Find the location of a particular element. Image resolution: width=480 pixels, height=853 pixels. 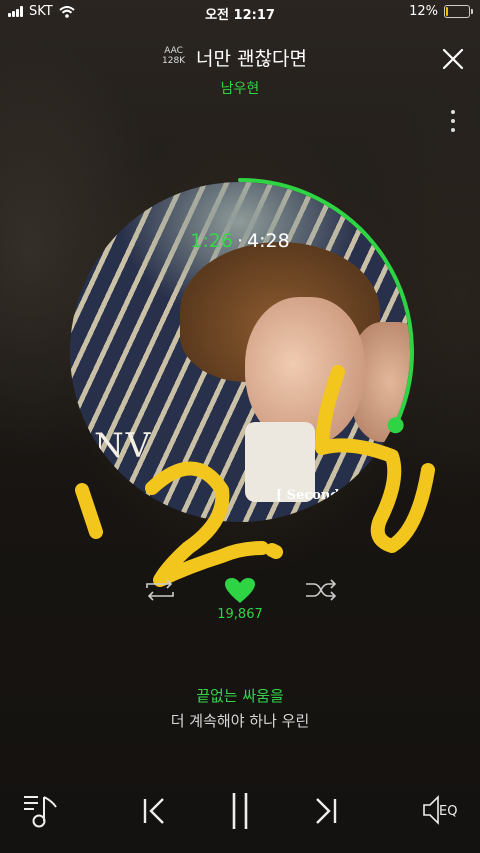

artist-name: 남우현 is located at coordinates (240, 88).